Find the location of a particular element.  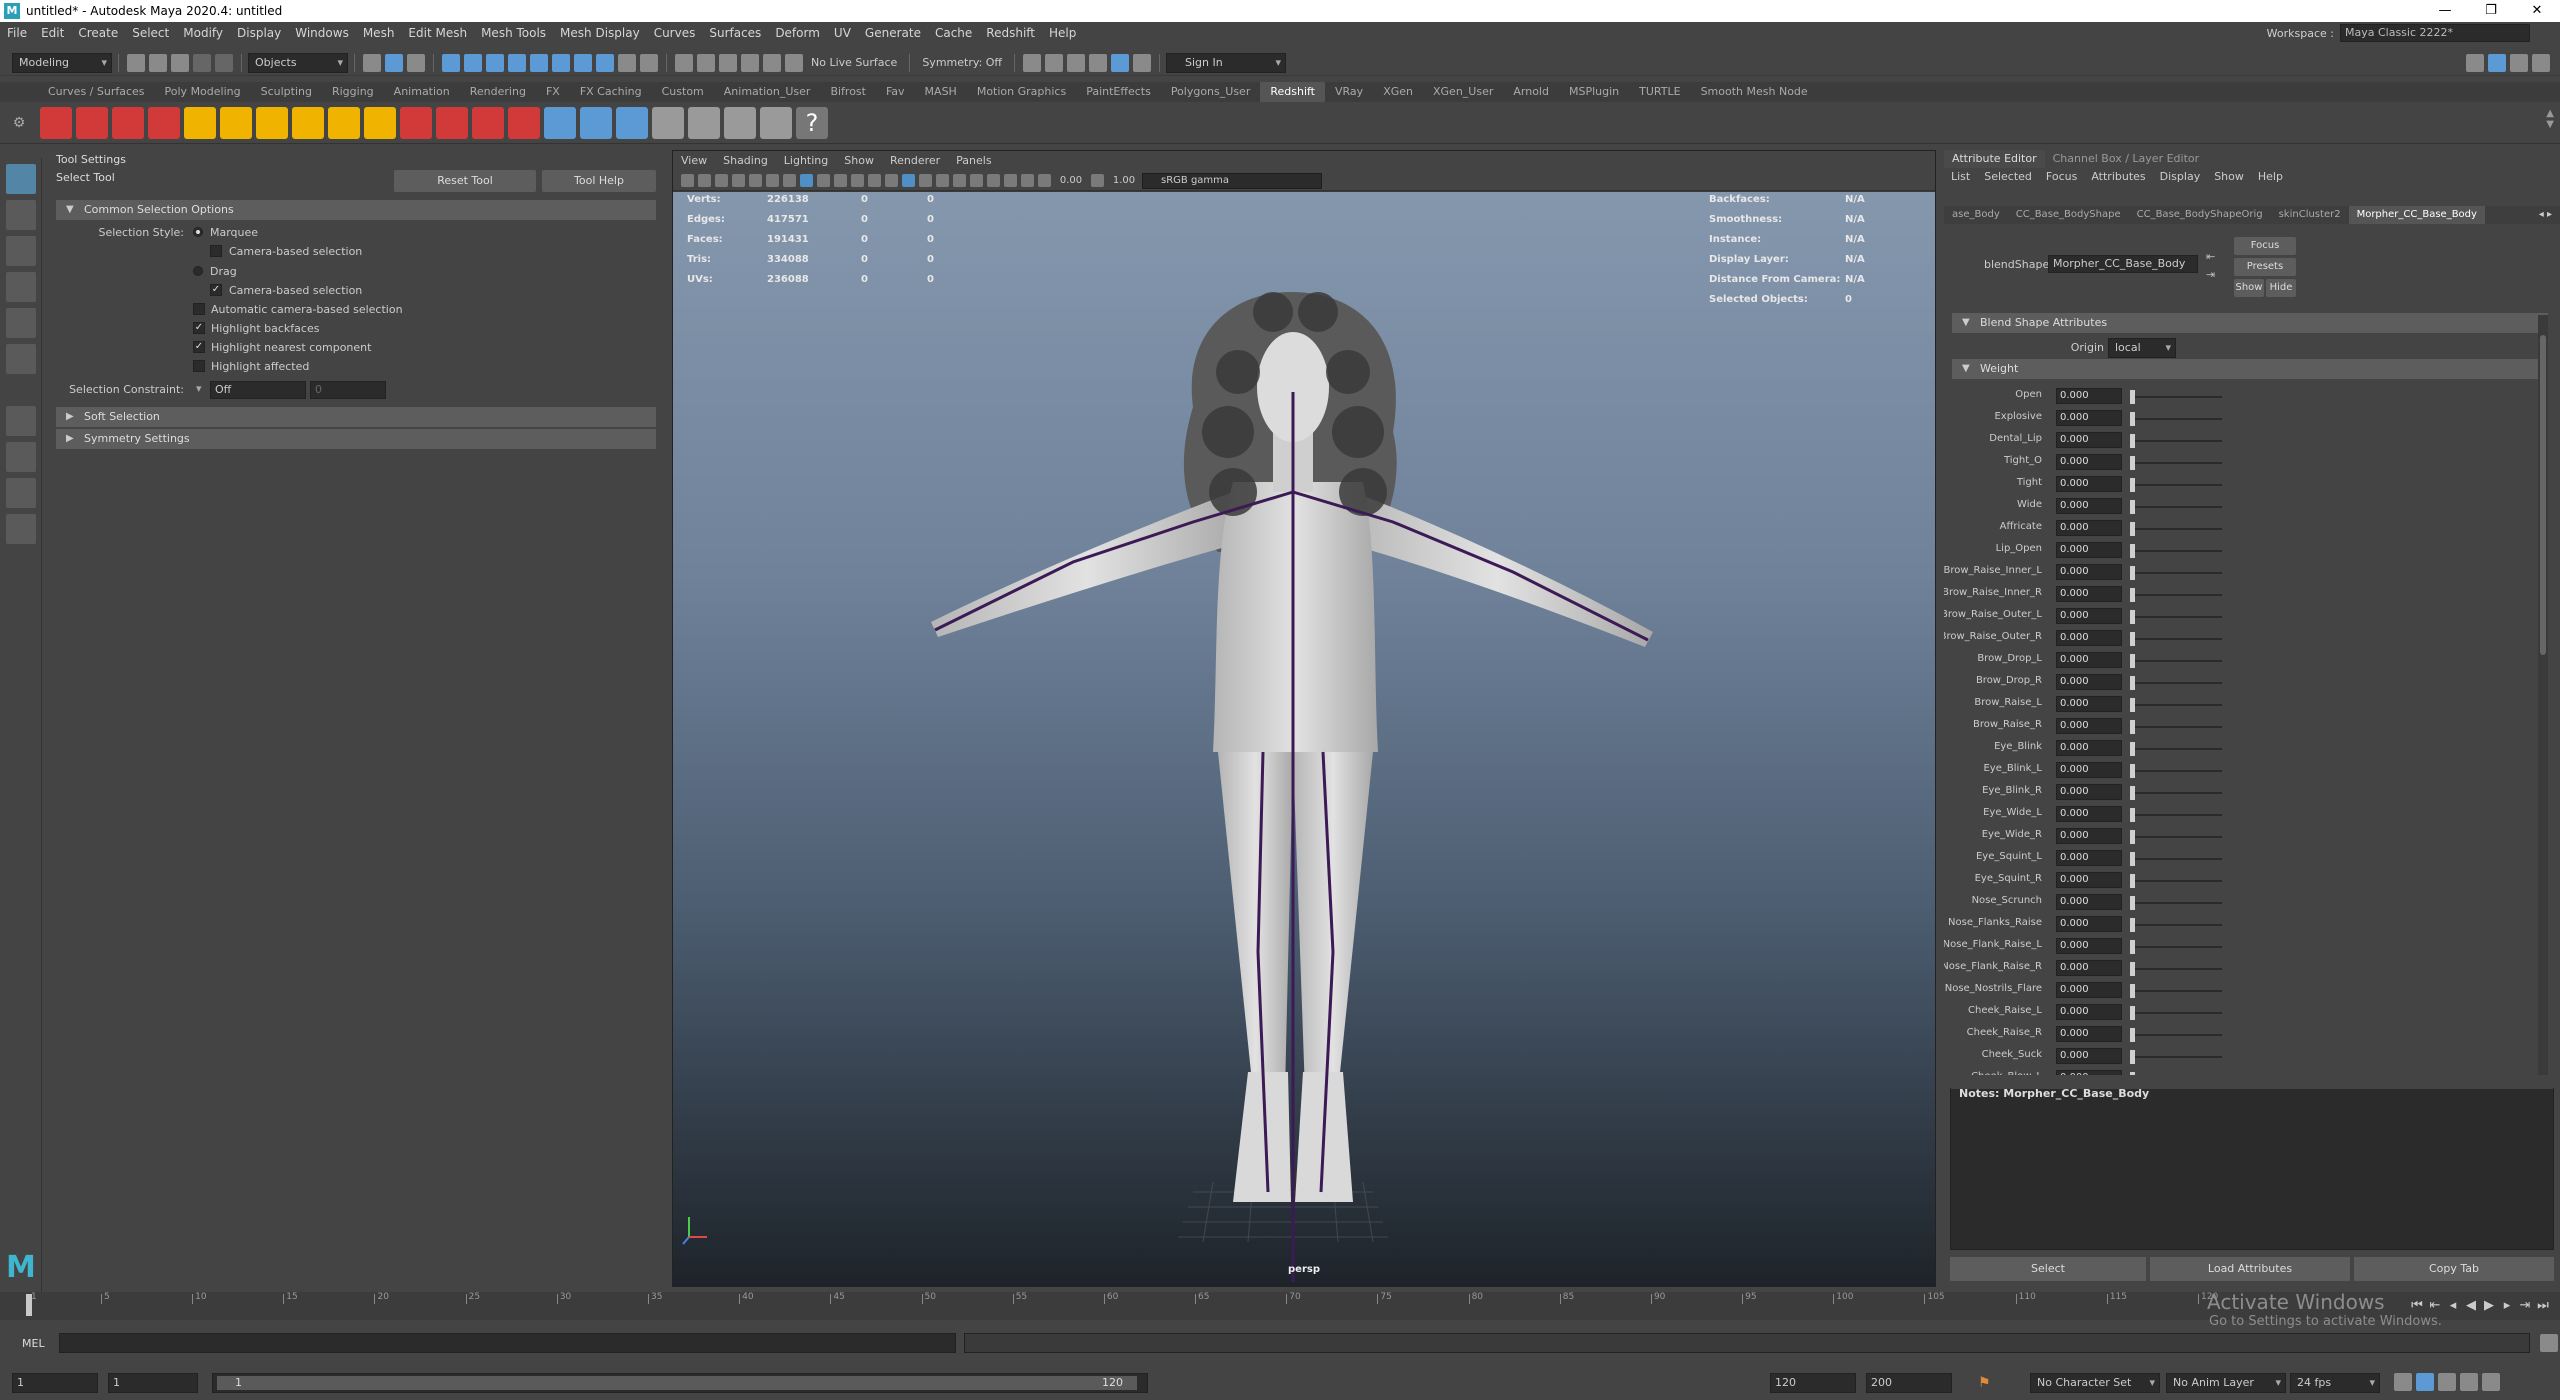

select-mask-handles-icon is located at coordinates (451, 62).